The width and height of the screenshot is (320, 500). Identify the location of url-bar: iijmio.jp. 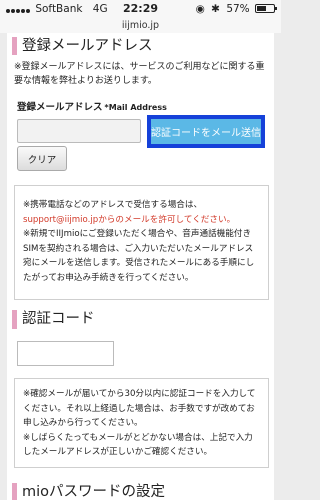
(140, 26).